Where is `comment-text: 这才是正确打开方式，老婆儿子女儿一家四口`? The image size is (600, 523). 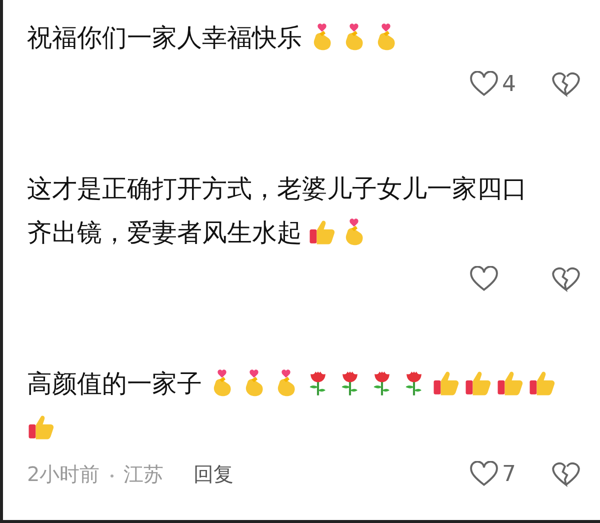
comment-text: 这才是正确打开方式，老婆儿子女儿一家四口 is located at coordinates (277, 189).